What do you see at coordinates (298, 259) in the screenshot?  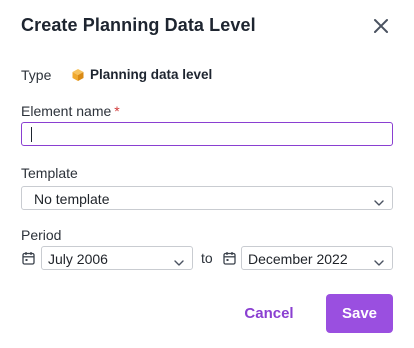 I see `period-until-value: December 2022` at bounding box center [298, 259].